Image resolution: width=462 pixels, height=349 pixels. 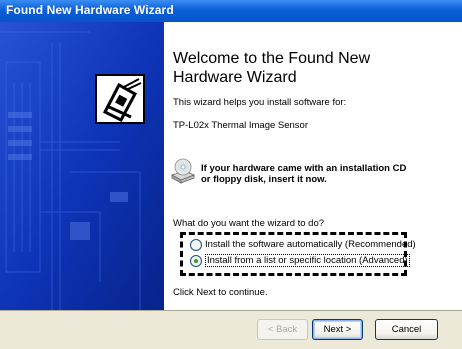 What do you see at coordinates (235, 77) in the screenshot?
I see `heading-line-2: Hardware Wizard` at bounding box center [235, 77].